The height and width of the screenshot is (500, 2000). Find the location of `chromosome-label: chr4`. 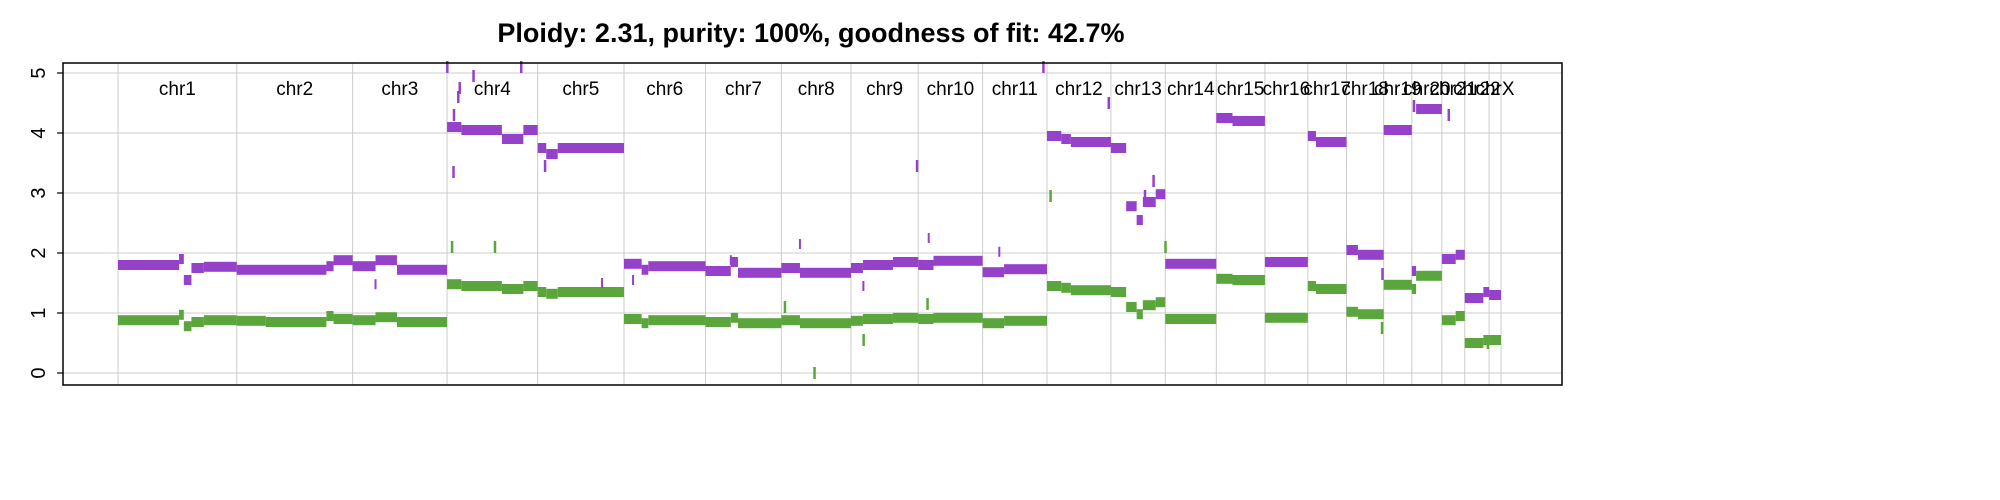

chromosome-label: chr4 is located at coordinates (492, 89).